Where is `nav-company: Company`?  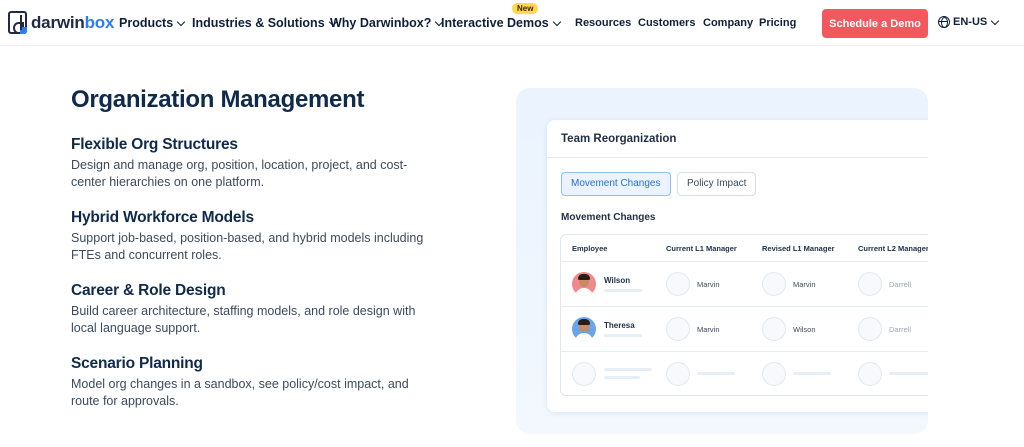 nav-company: Company is located at coordinates (728, 23).